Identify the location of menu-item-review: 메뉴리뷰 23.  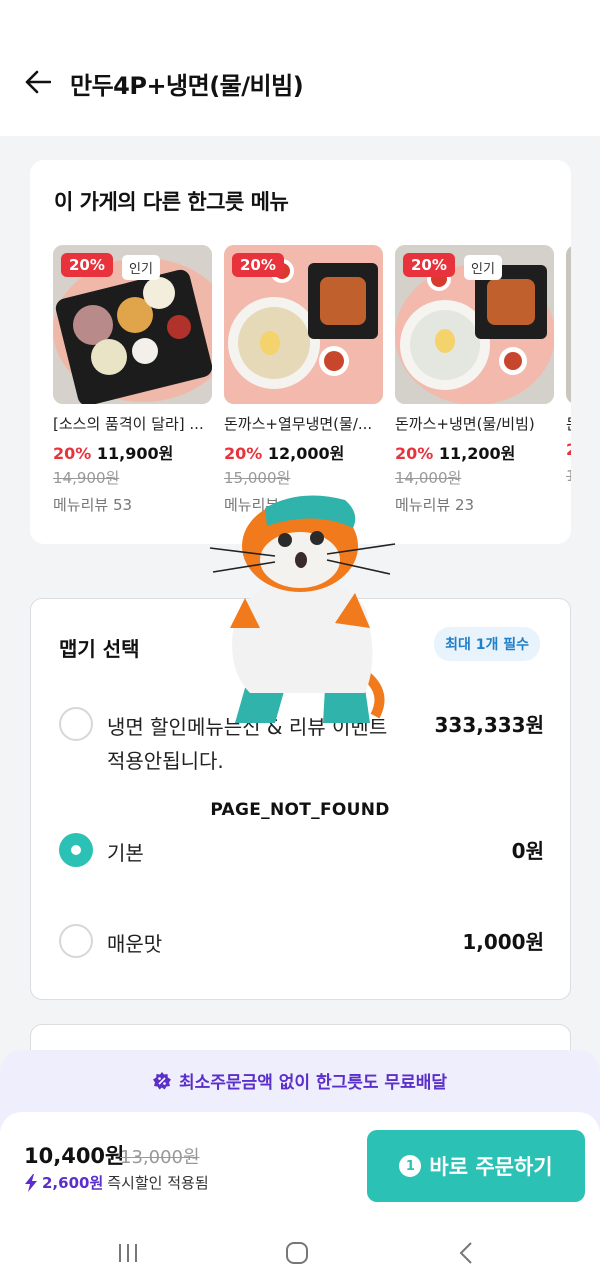
(435, 505).